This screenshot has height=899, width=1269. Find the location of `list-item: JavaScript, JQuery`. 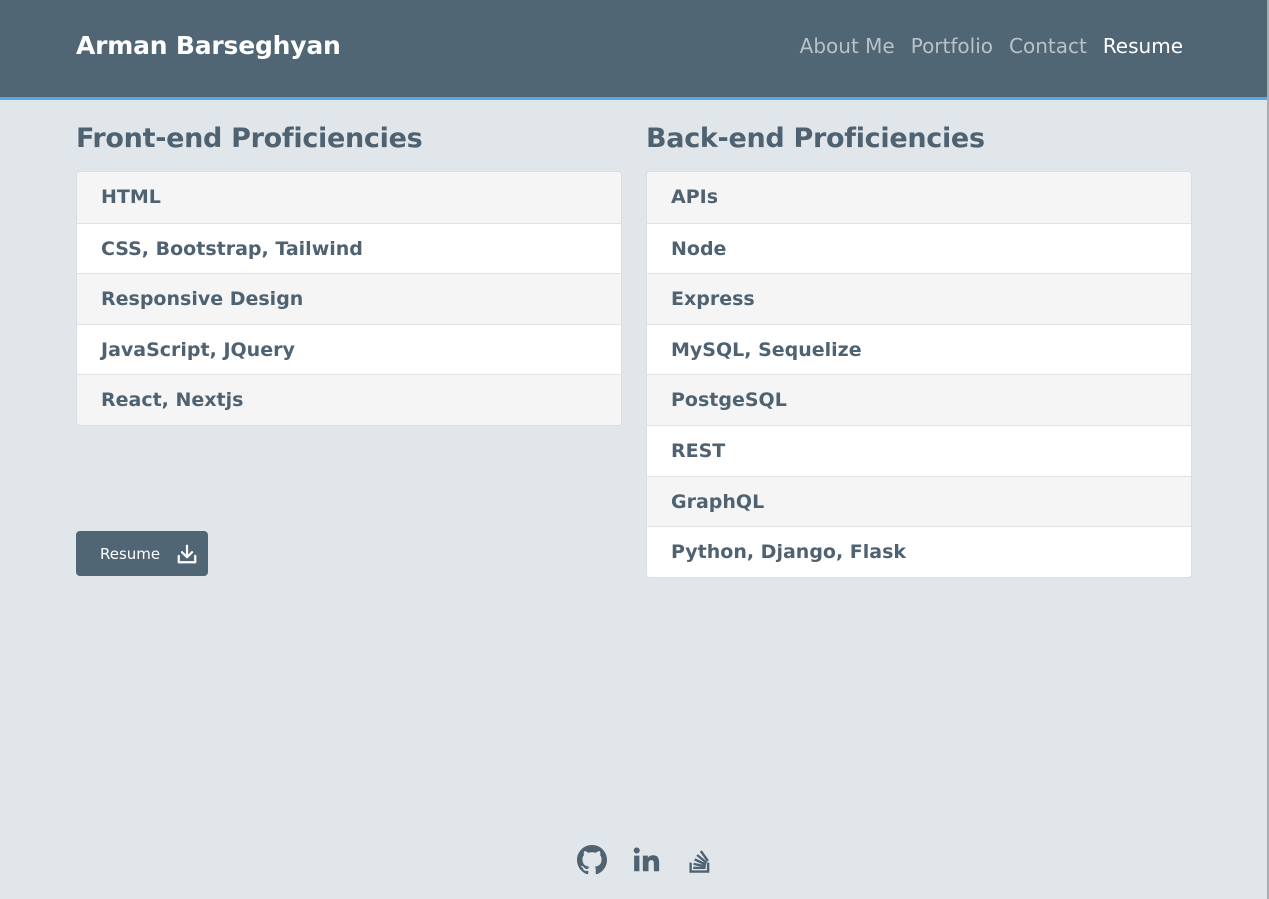

list-item: JavaScript, JQuery is located at coordinates (349, 349).